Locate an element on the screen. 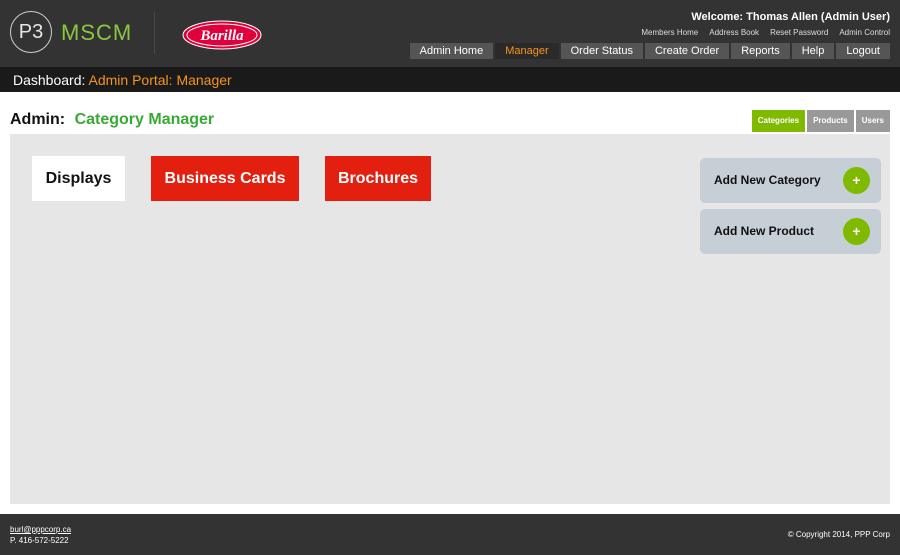 This screenshot has height=555, width=900. dashboard-label: Dashboard: is located at coordinates (49, 80).